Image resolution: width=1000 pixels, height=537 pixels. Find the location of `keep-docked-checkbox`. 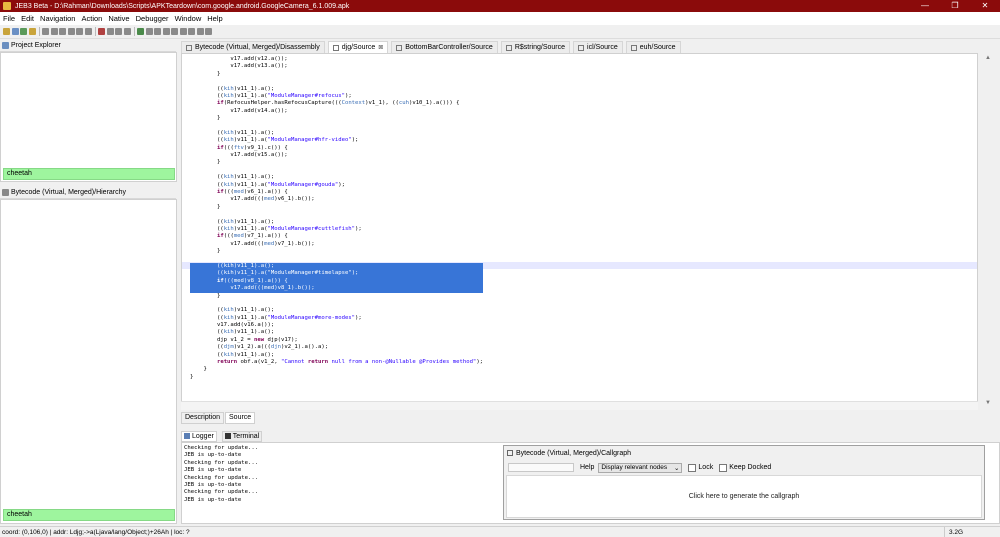

keep-docked-checkbox is located at coordinates (723, 467).